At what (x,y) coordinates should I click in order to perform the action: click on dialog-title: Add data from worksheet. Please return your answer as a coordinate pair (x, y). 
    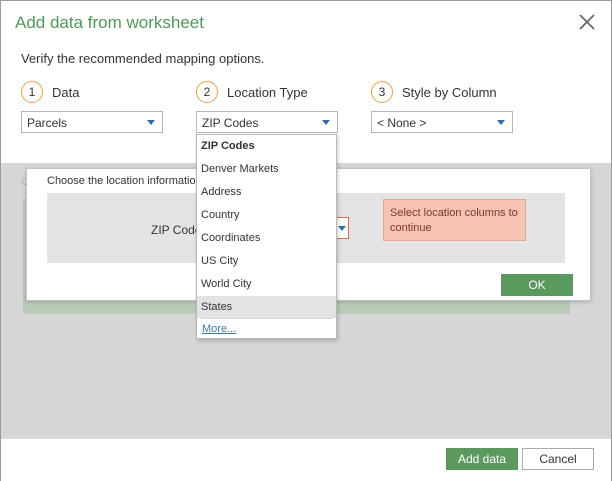
    Looking at the image, I should click on (109, 22).